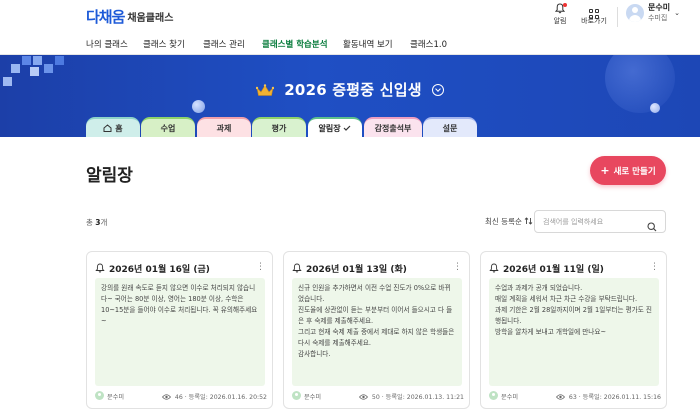 Image resolution: width=700 pixels, height=413 pixels. Describe the element at coordinates (356, 269) in the screenshot. I see `card-date: 2026년 01월 13일 (화)` at that location.